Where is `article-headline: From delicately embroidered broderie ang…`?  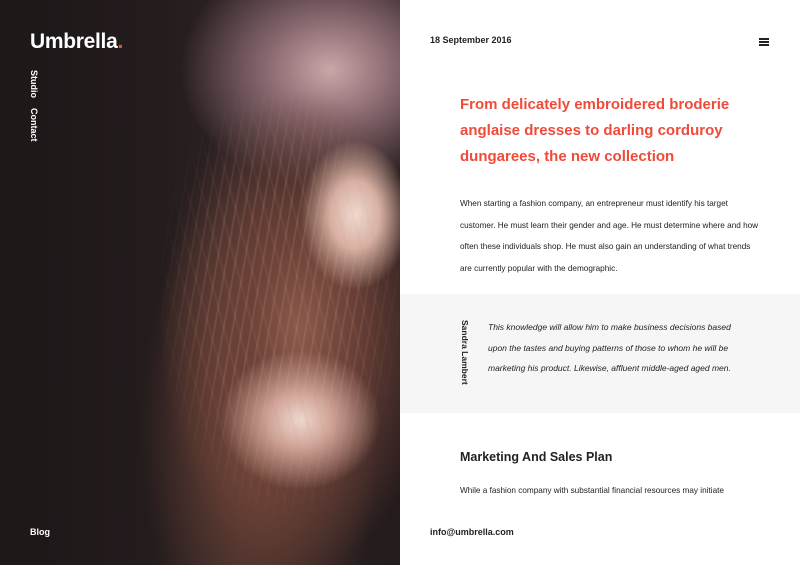 article-headline: From delicately embroidered broderie ang… is located at coordinates (595, 130).